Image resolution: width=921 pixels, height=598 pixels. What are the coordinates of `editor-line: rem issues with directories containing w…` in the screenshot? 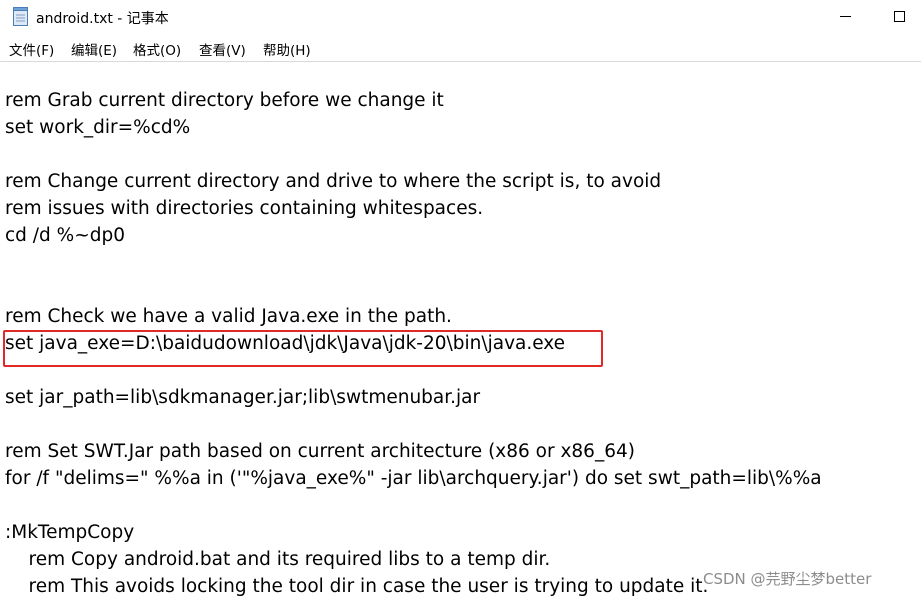 It's located at (244, 208).